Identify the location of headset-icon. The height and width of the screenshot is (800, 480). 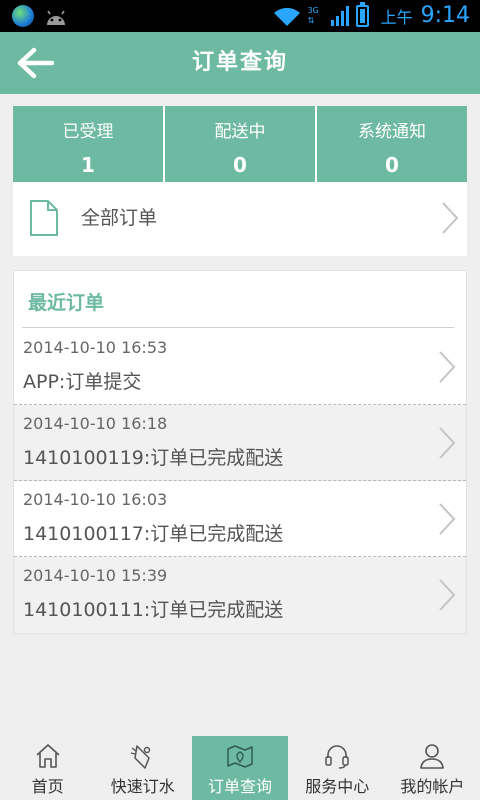
(337, 757).